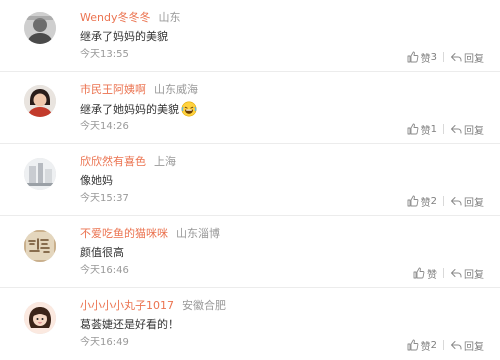 The width and height of the screenshot is (500, 360). What do you see at coordinates (104, 126) in the screenshot?
I see `timestamp: 今天14:26` at bounding box center [104, 126].